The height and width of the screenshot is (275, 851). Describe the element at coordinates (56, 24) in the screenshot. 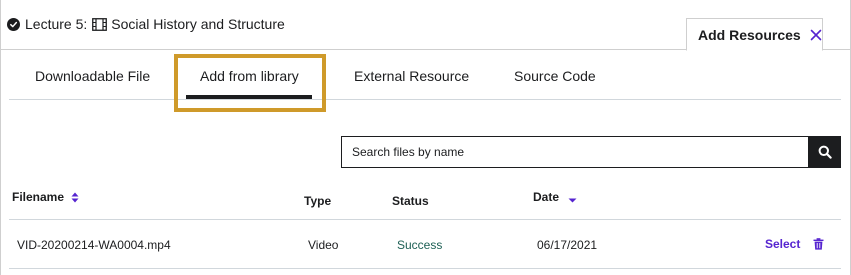

I see `lecture-label: Lecture 5:` at that location.